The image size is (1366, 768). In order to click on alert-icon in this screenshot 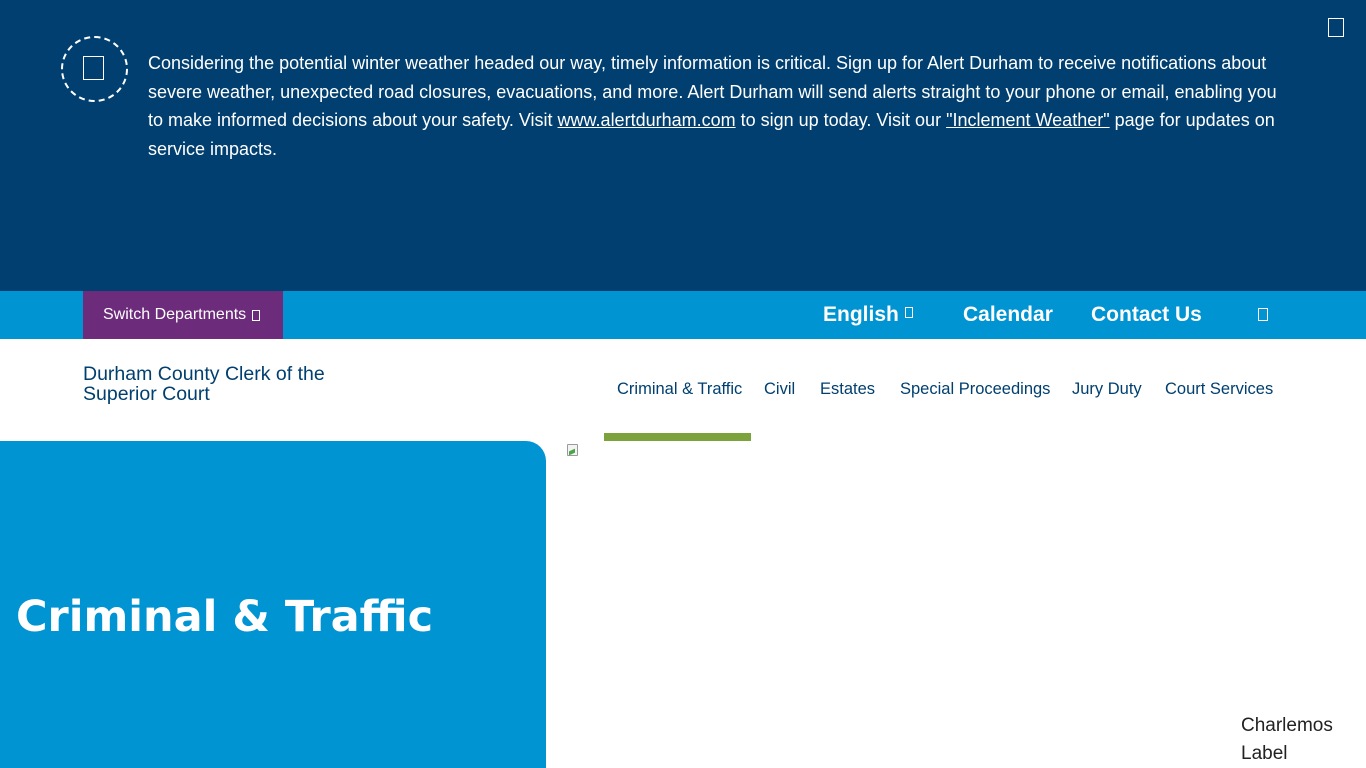, I will do `click(94, 69)`.